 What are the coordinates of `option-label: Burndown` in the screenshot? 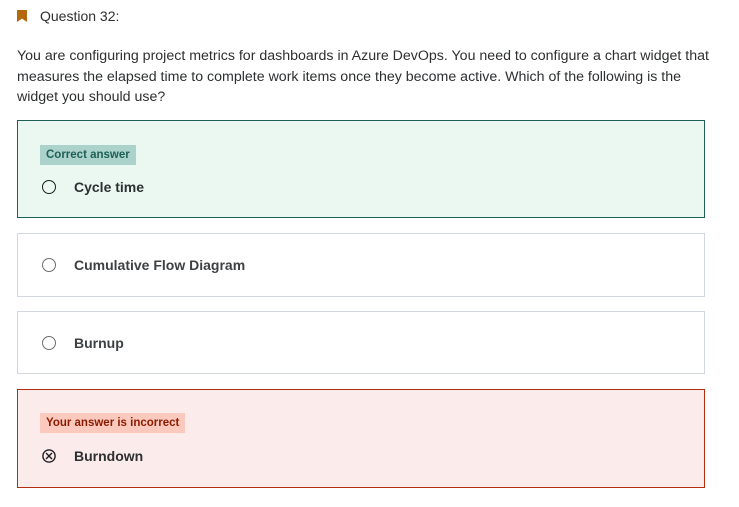 It's located at (109, 456).